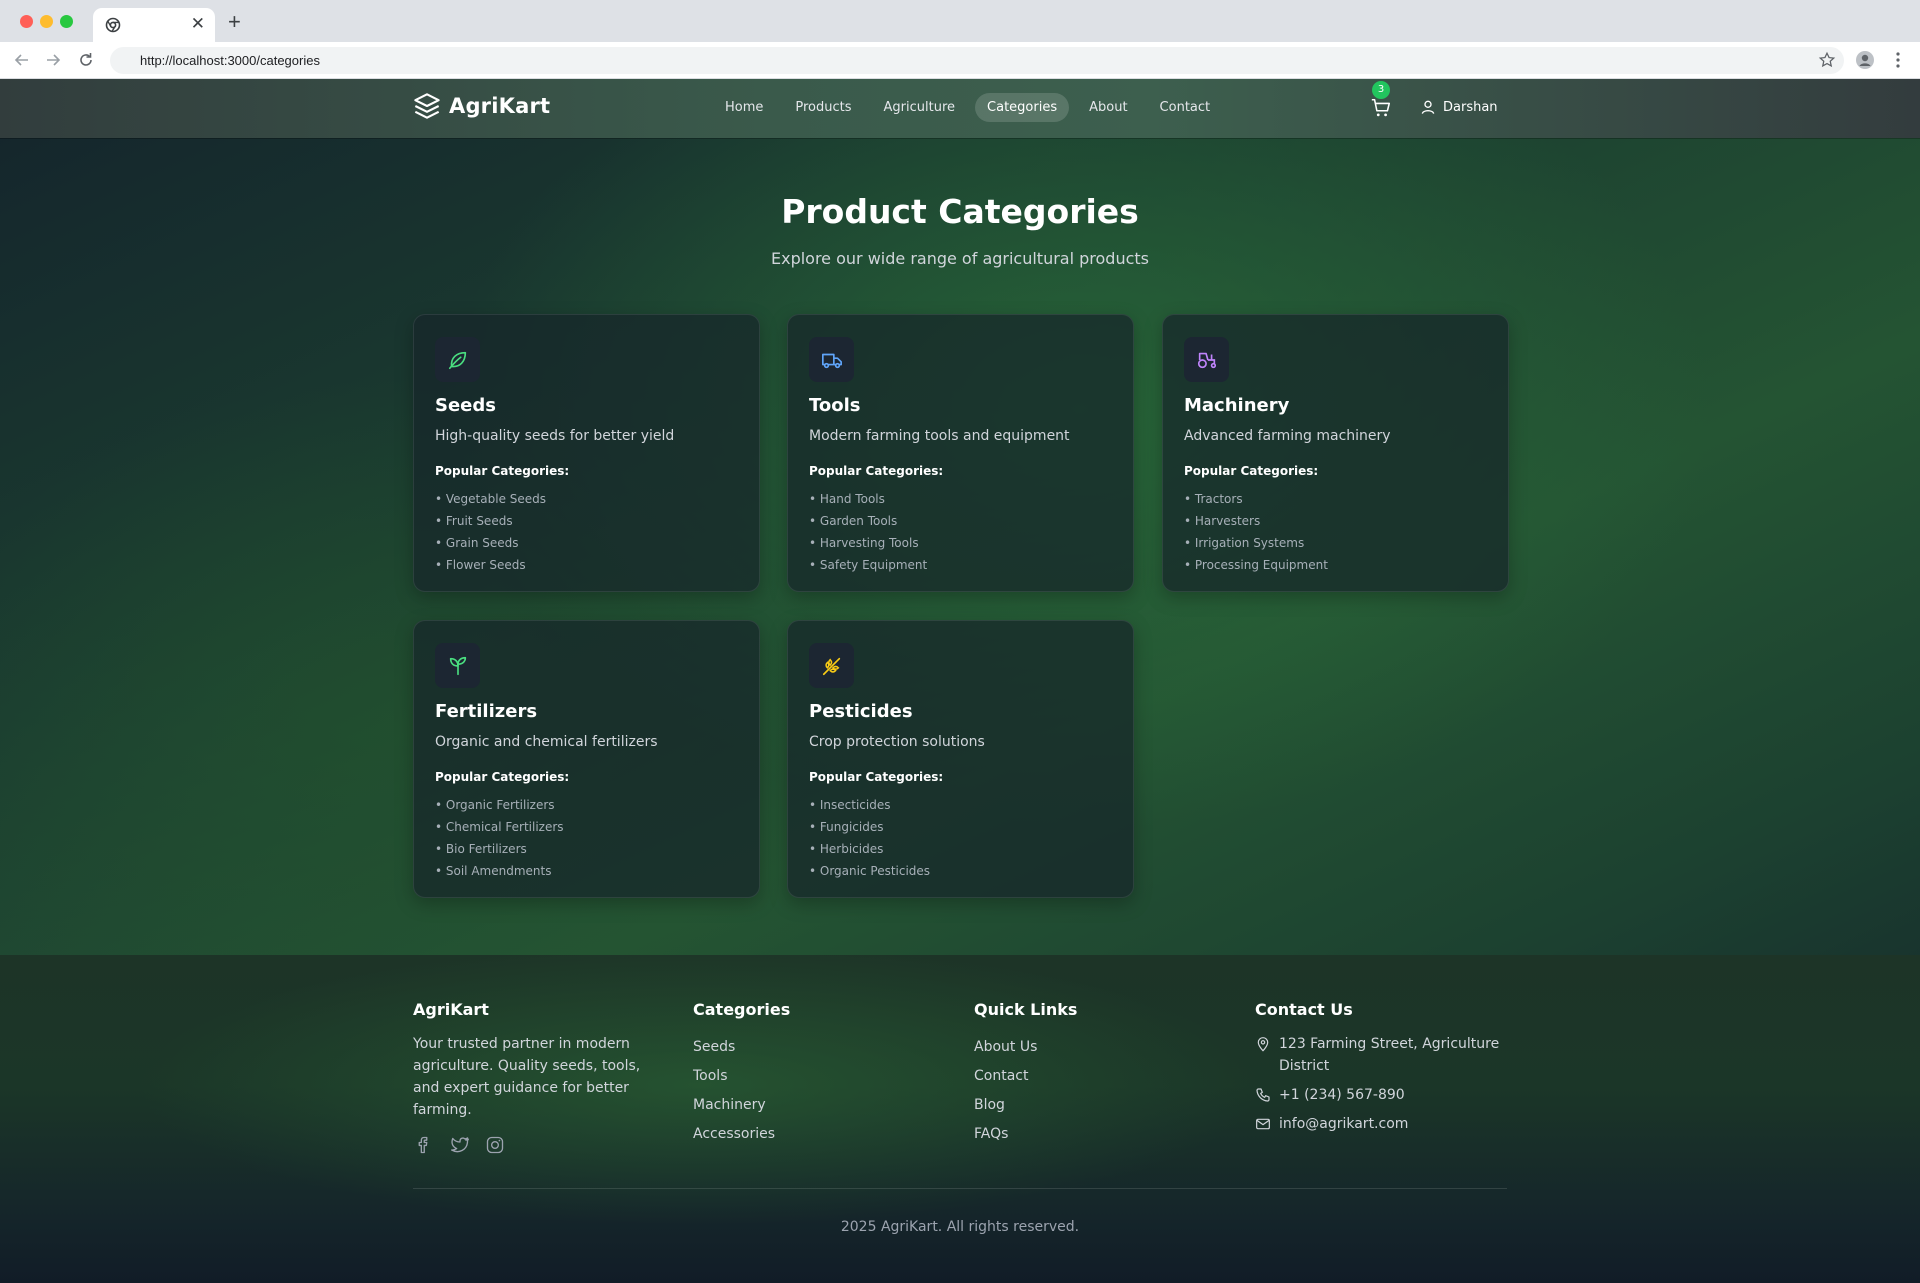 Image resolution: width=1920 pixels, height=1283 pixels. I want to click on footer-divider, so click(960, 1188).